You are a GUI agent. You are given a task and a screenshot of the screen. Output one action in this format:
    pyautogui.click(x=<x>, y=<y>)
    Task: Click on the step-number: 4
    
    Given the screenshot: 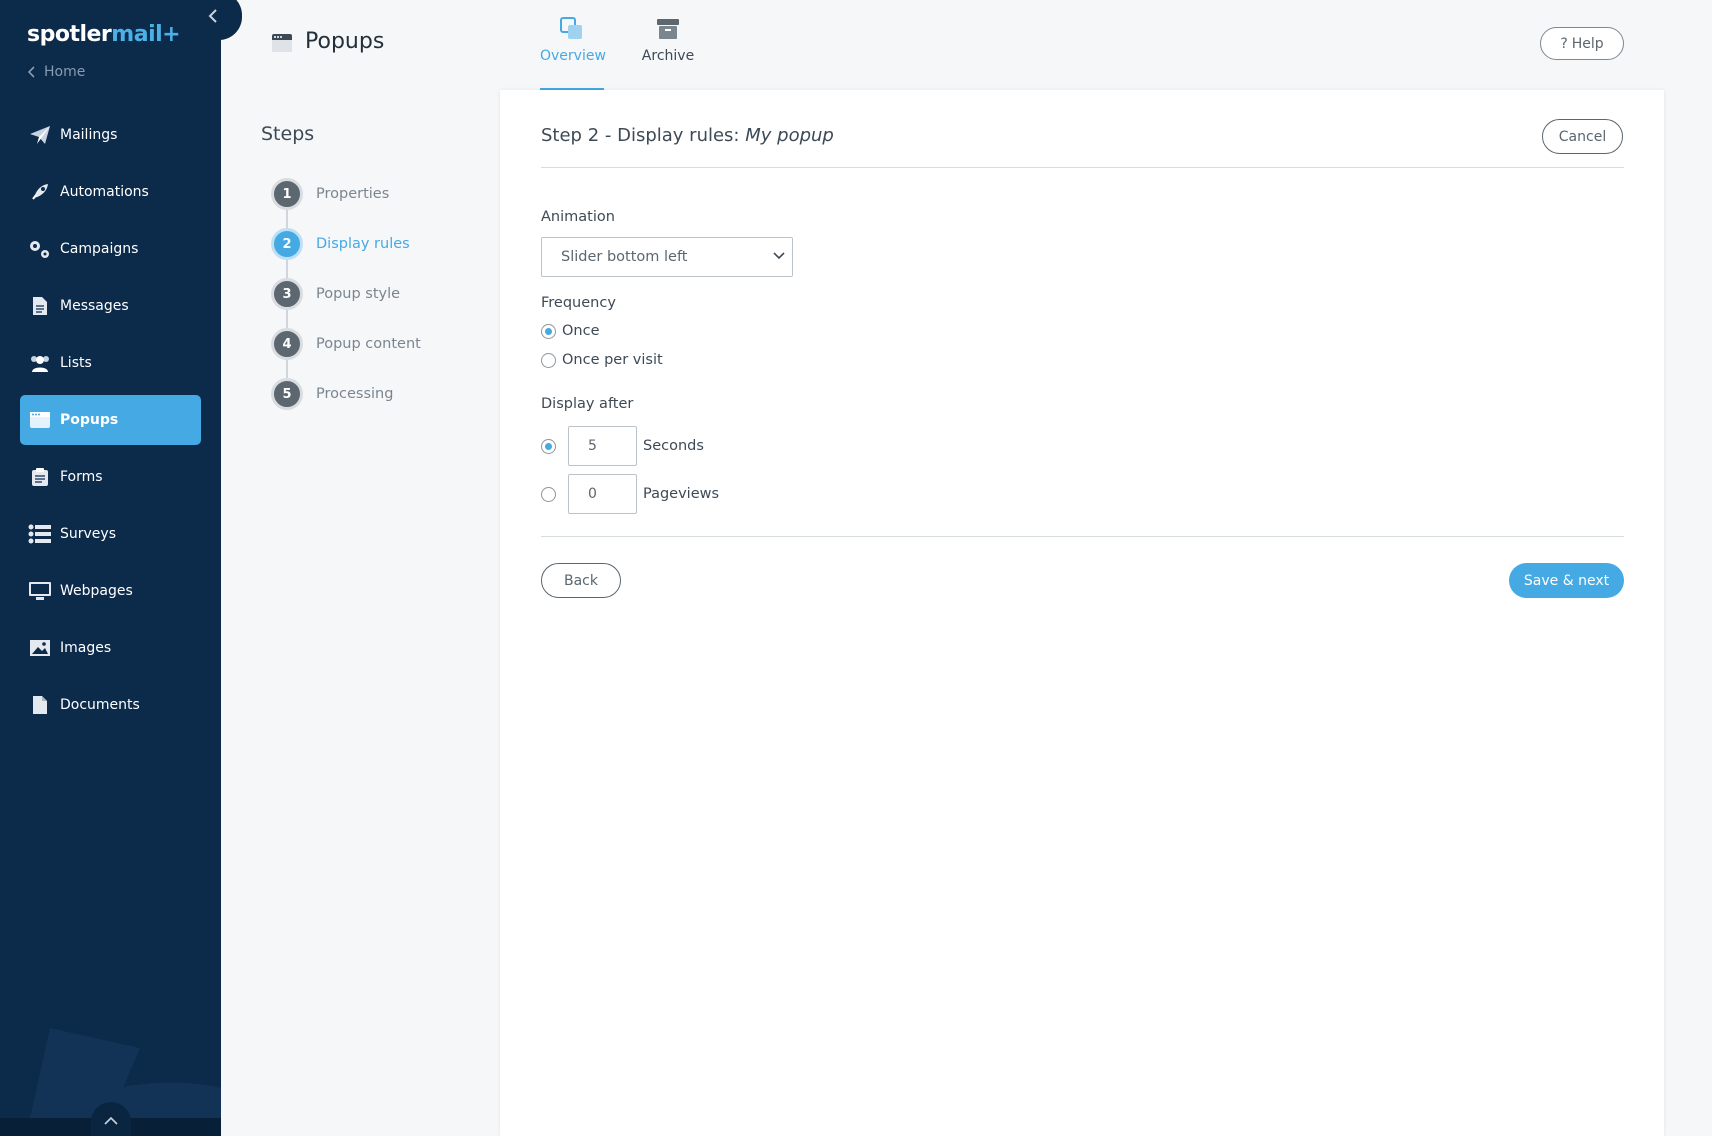 What is the action you would take?
    pyautogui.click(x=287, y=344)
    